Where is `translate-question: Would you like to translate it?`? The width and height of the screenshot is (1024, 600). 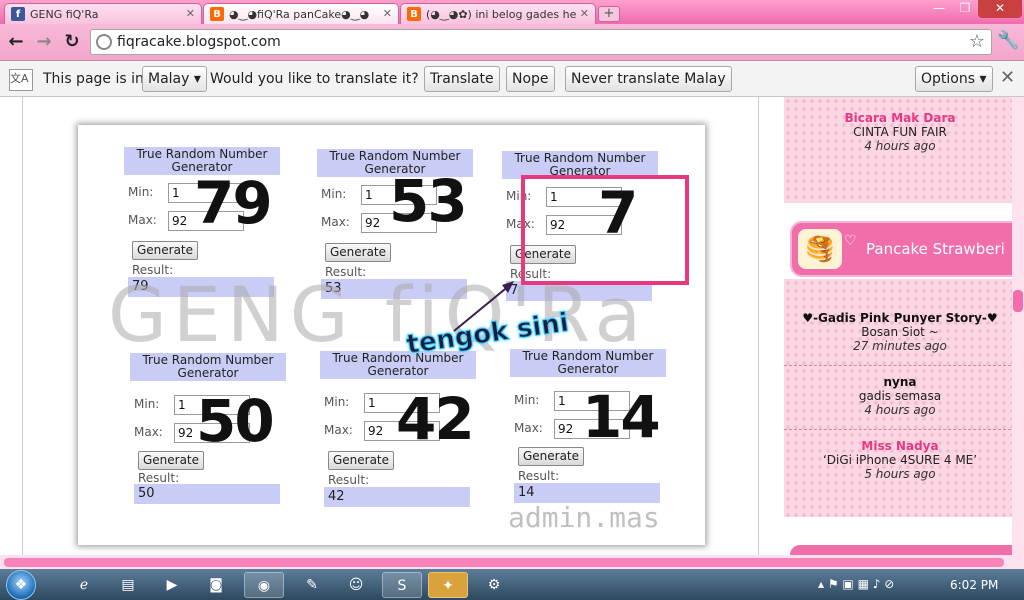
translate-question: Would you like to translate it? is located at coordinates (314, 79).